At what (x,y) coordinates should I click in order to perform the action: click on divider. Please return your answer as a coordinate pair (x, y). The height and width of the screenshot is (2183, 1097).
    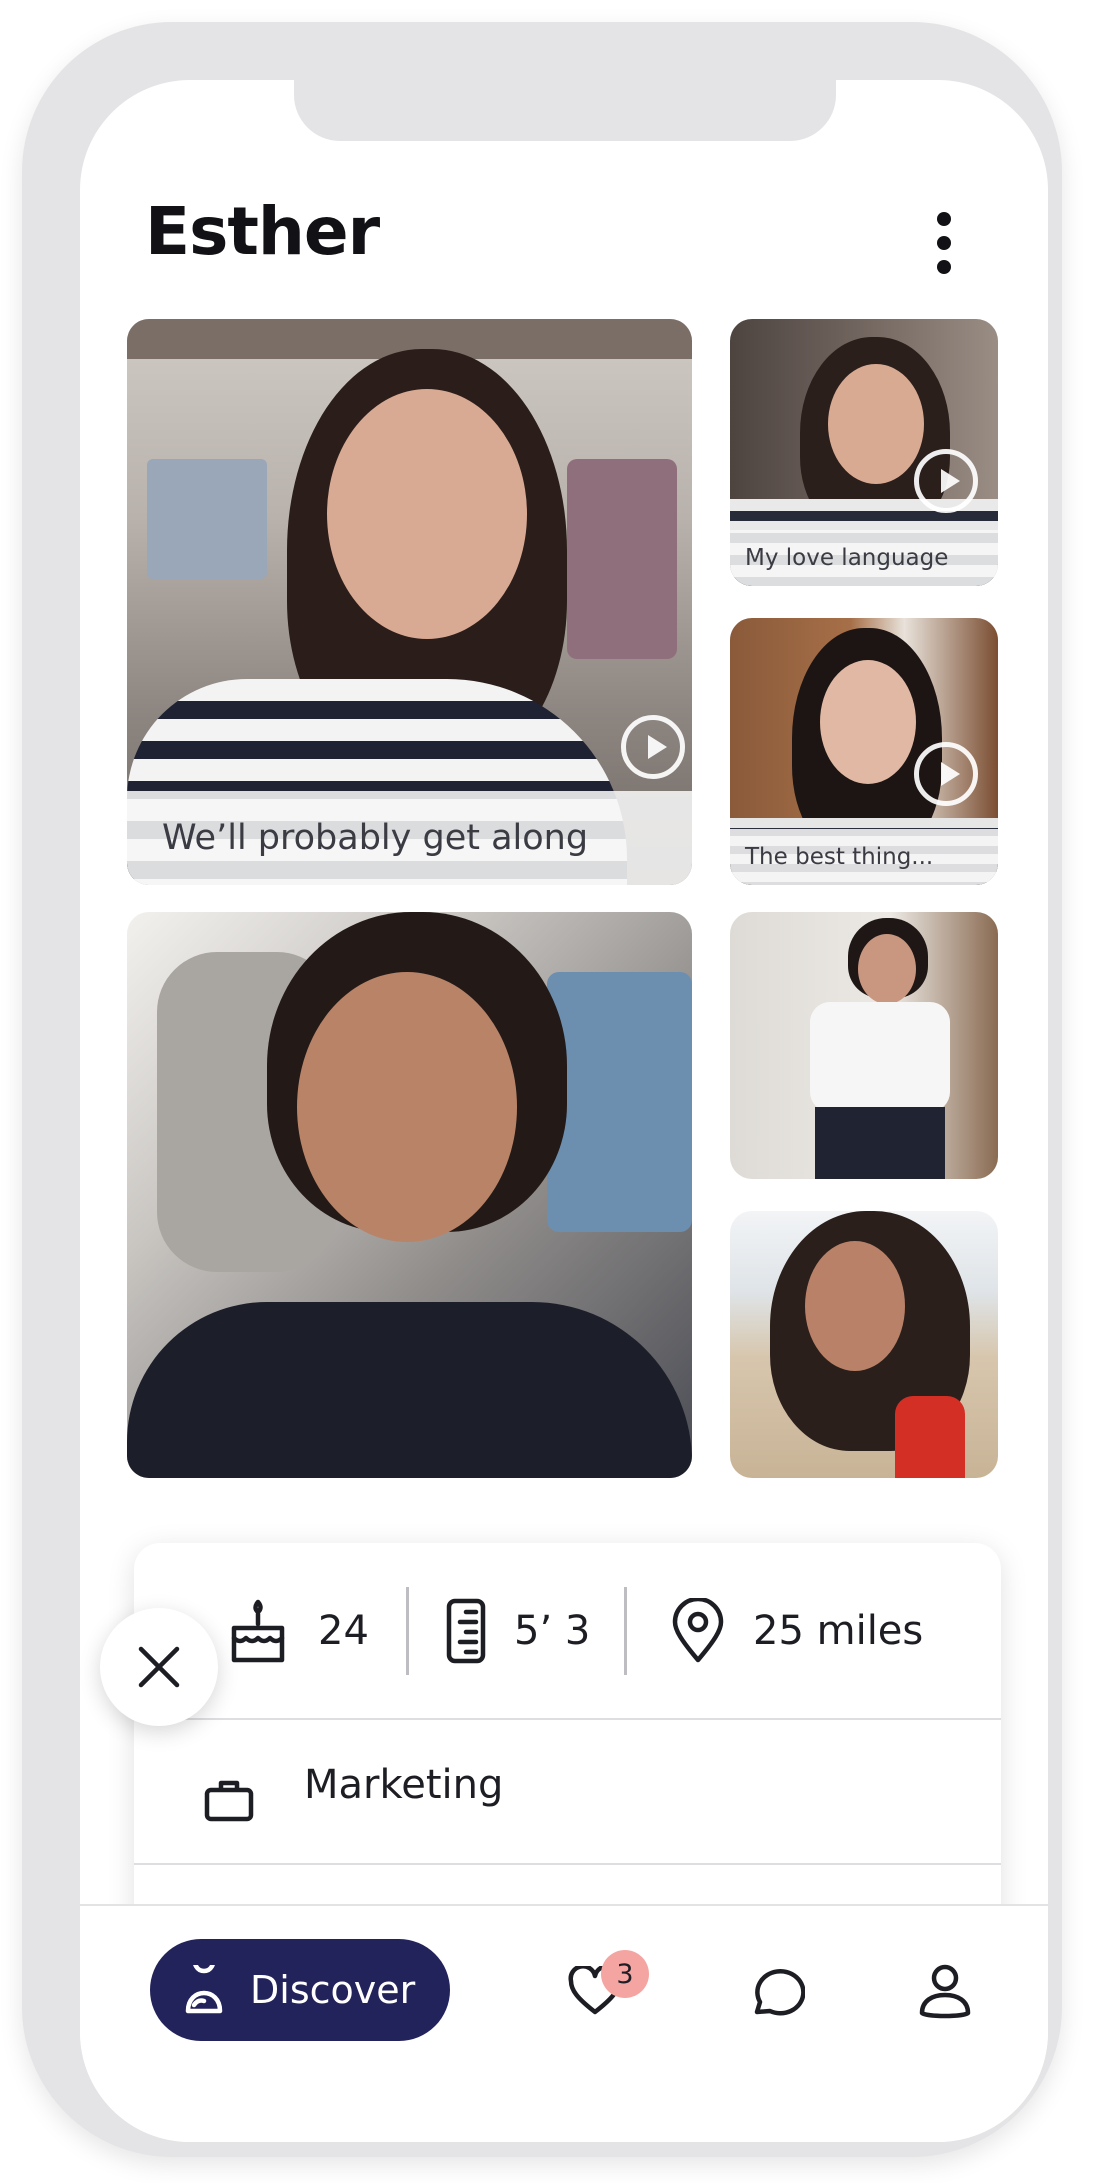
    Looking at the image, I should click on (567, 1864).